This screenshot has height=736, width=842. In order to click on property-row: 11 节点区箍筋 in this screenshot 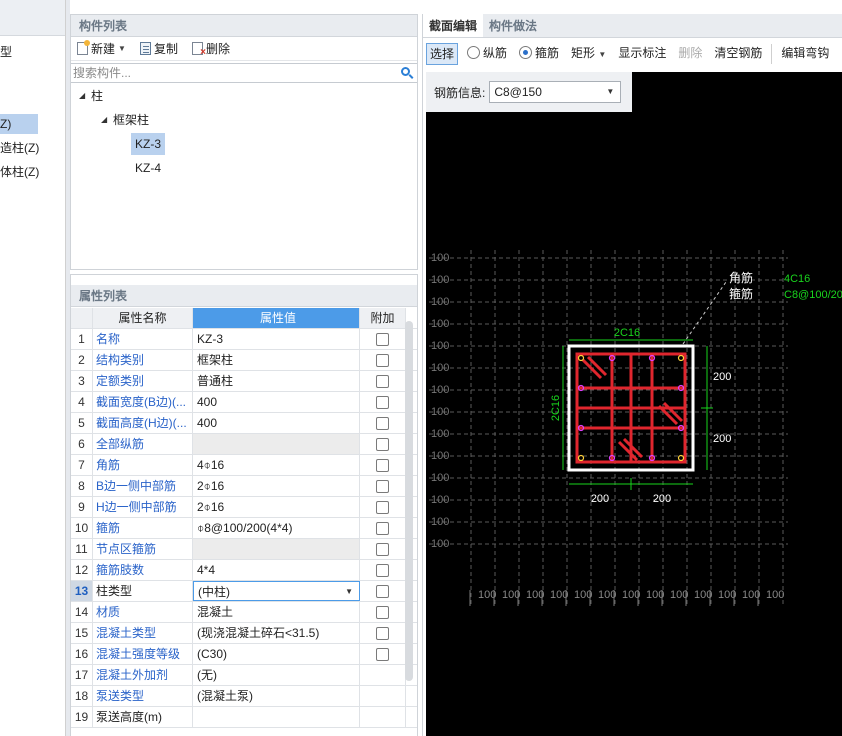, I will do `click(244, 549)`.